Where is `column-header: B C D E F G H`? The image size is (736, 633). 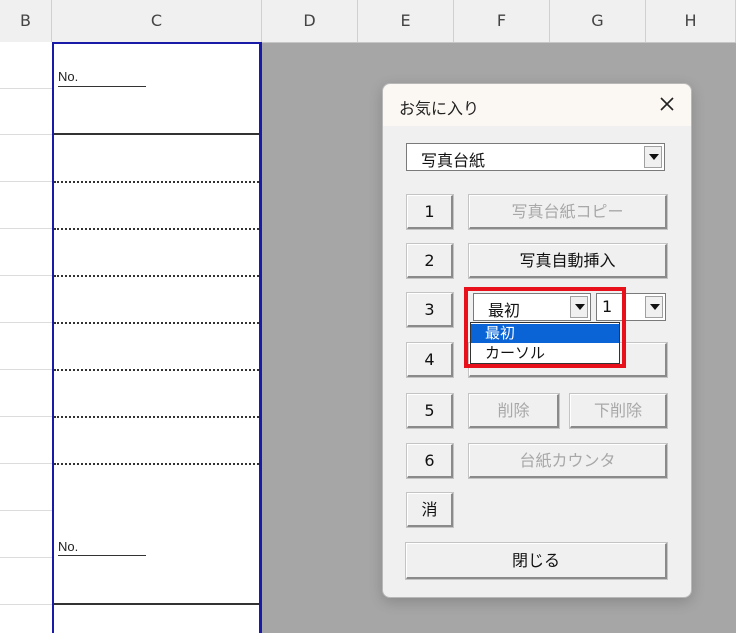 column-header: B C D E F G H is located at coordinates (368, 21).